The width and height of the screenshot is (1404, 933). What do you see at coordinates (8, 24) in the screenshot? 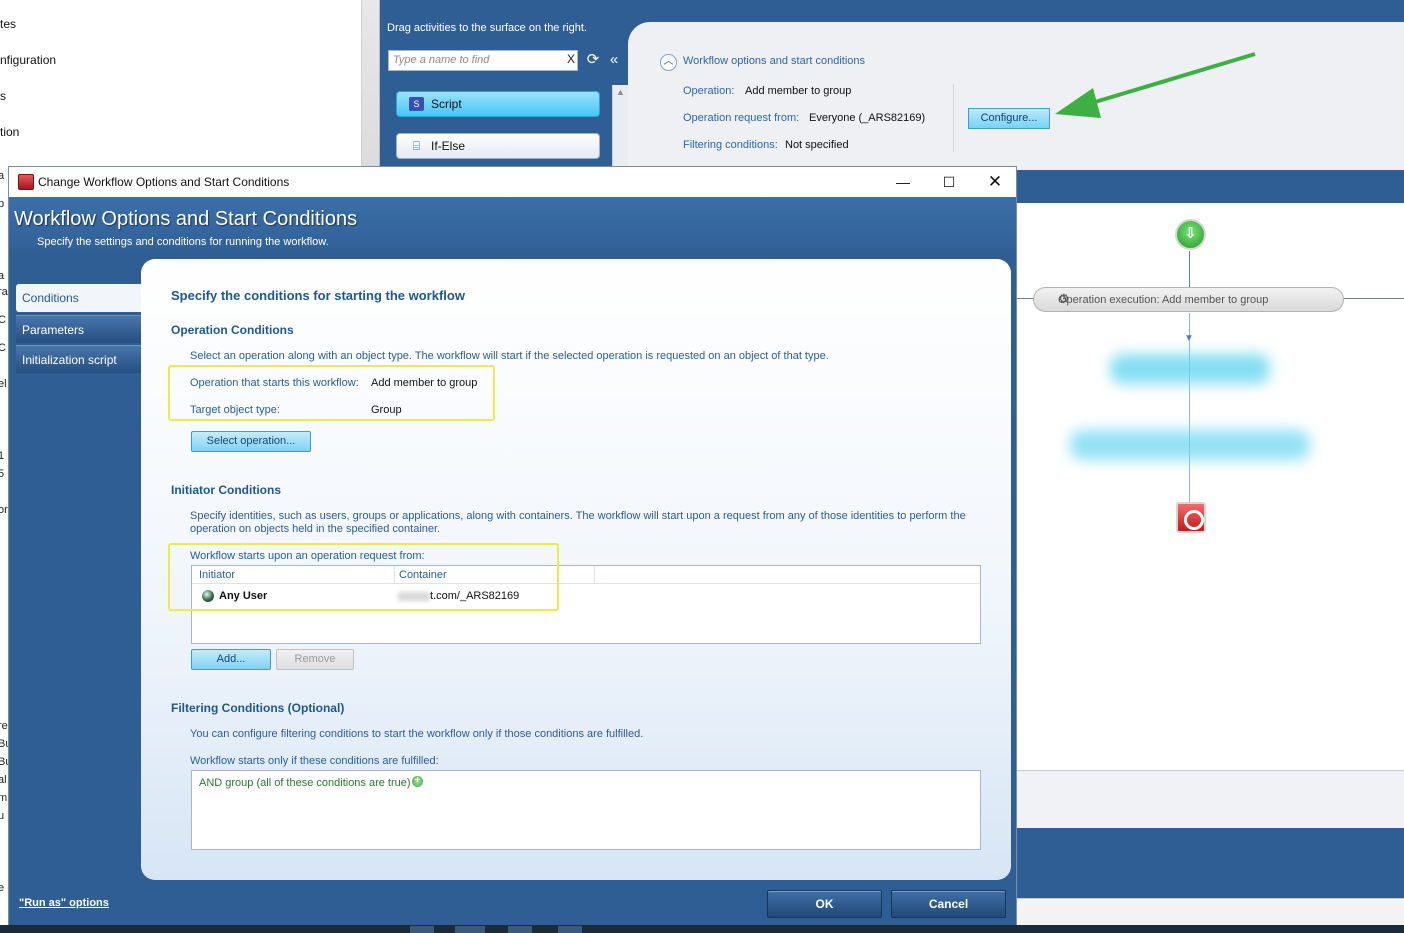
I see `tree-item: tes` at bounding box center [8, 24].